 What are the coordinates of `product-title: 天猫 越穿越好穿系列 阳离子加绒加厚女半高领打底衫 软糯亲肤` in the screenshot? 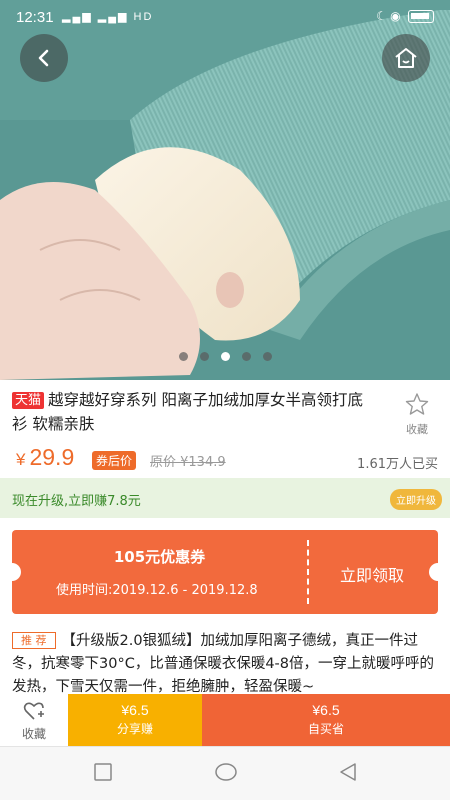 It's located at (192, 412).